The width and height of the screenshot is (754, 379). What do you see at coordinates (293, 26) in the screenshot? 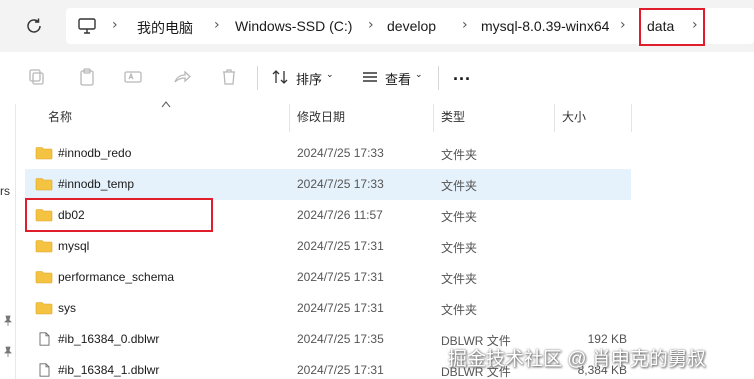
I see `breadcrumb-item-drive: Windows-SSD (C:)` at bounding box center [293, 26].